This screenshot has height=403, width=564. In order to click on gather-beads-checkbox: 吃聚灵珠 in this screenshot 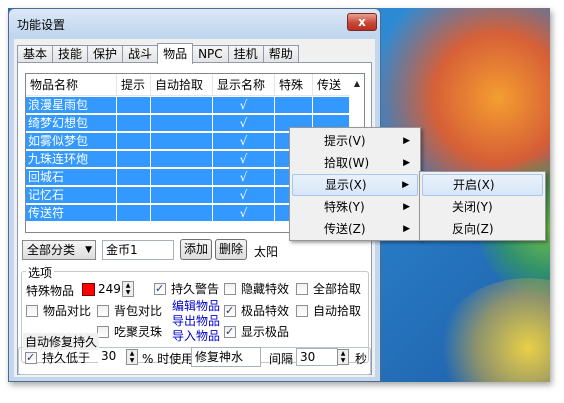, I will do `click(129, 332)`.